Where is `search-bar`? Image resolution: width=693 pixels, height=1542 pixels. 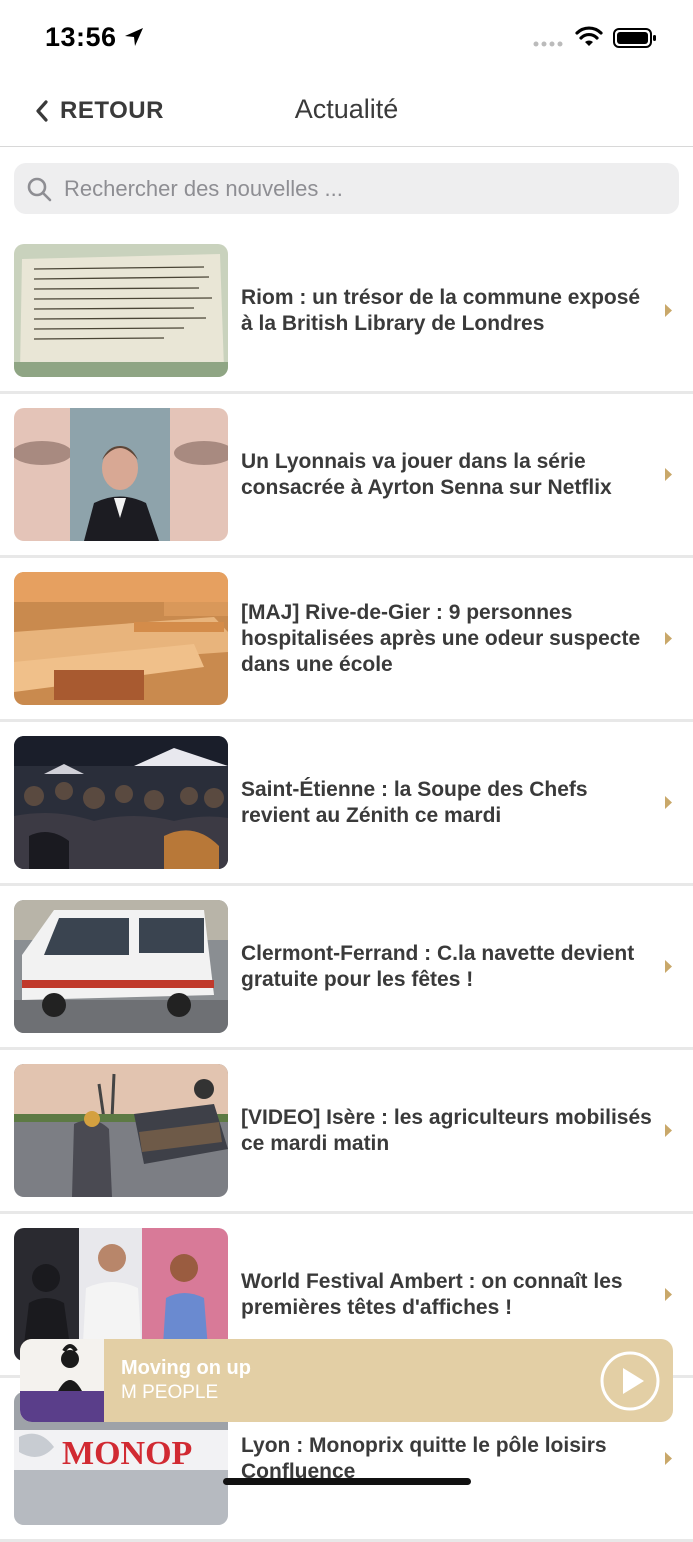 search-bar is located at coordinates (346, 188).